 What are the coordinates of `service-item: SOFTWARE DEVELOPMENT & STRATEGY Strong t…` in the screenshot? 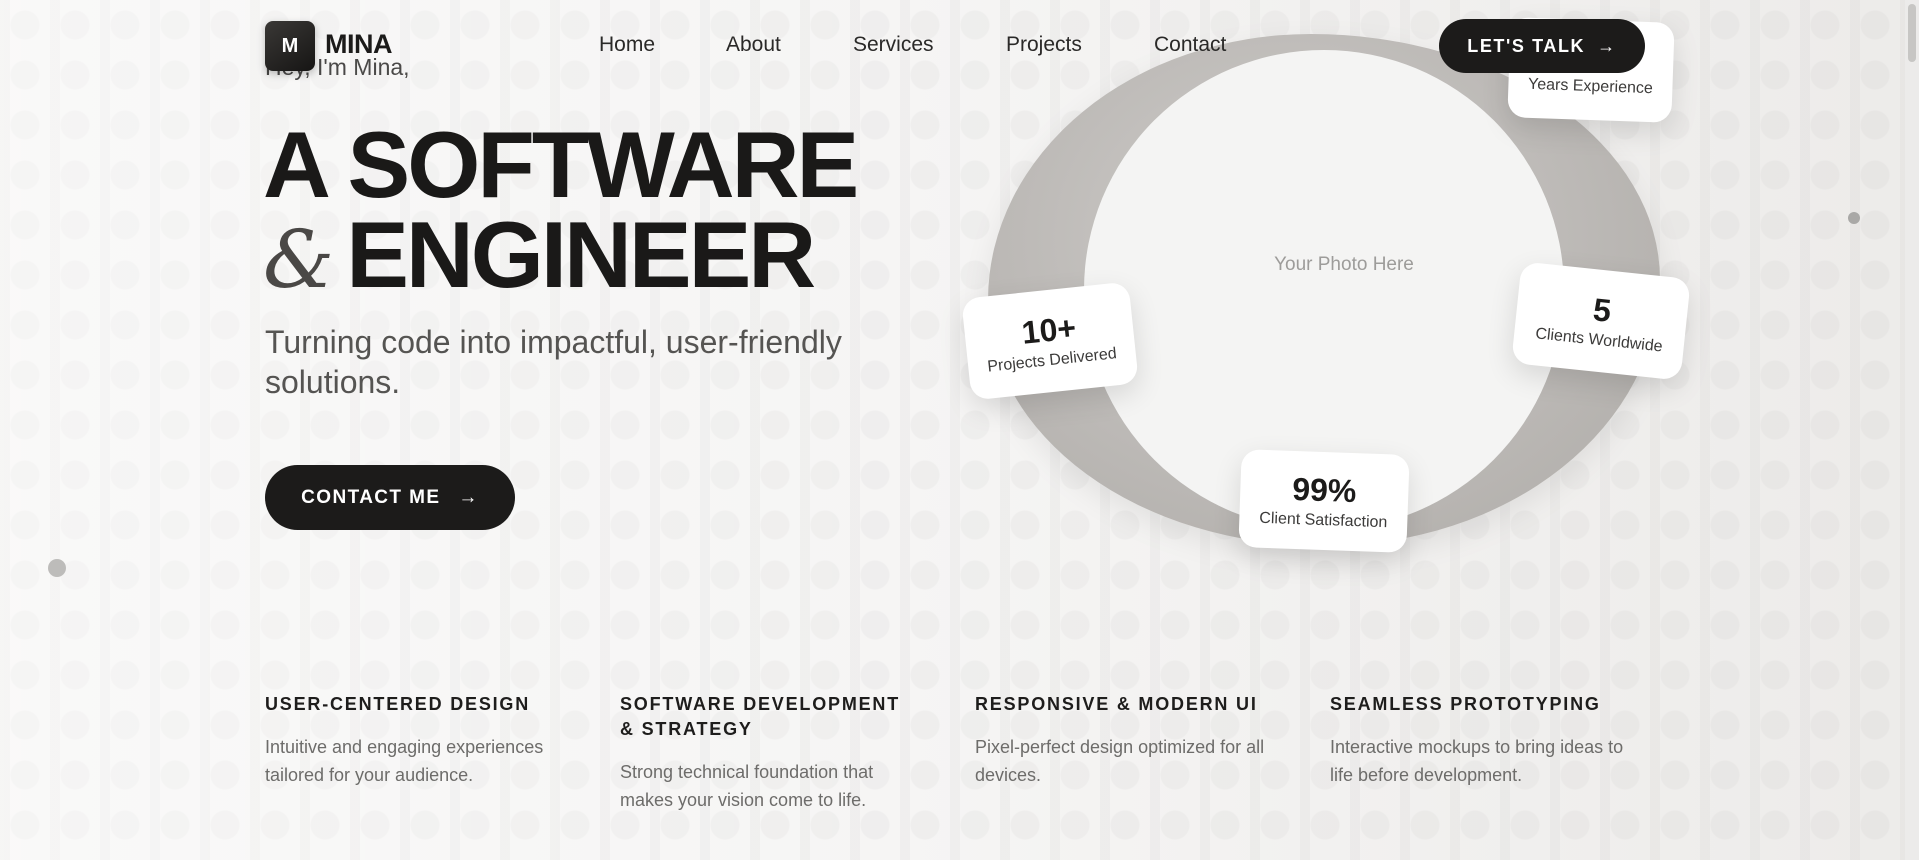 It's located at (770, 753).